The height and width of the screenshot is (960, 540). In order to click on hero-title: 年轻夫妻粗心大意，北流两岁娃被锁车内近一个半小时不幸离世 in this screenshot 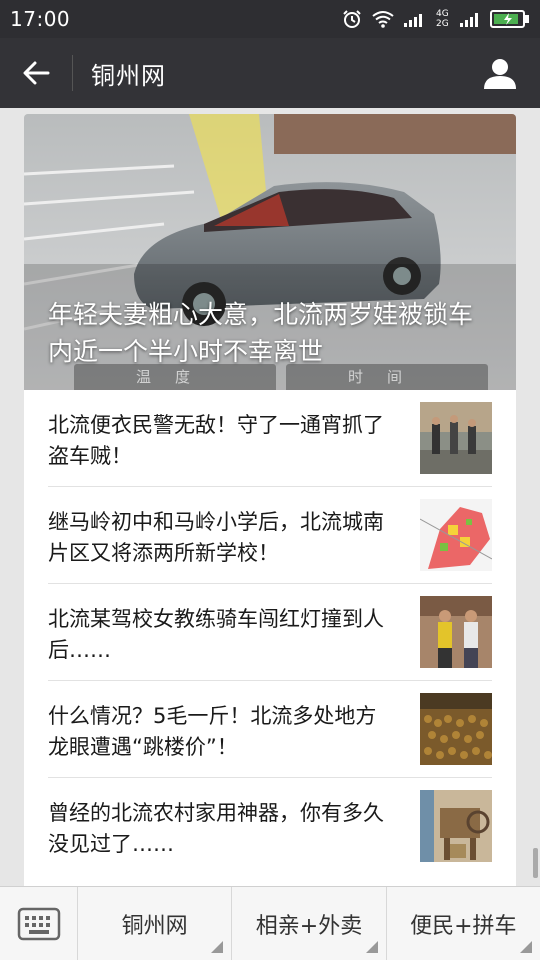, I will do `click(261, 333)`.